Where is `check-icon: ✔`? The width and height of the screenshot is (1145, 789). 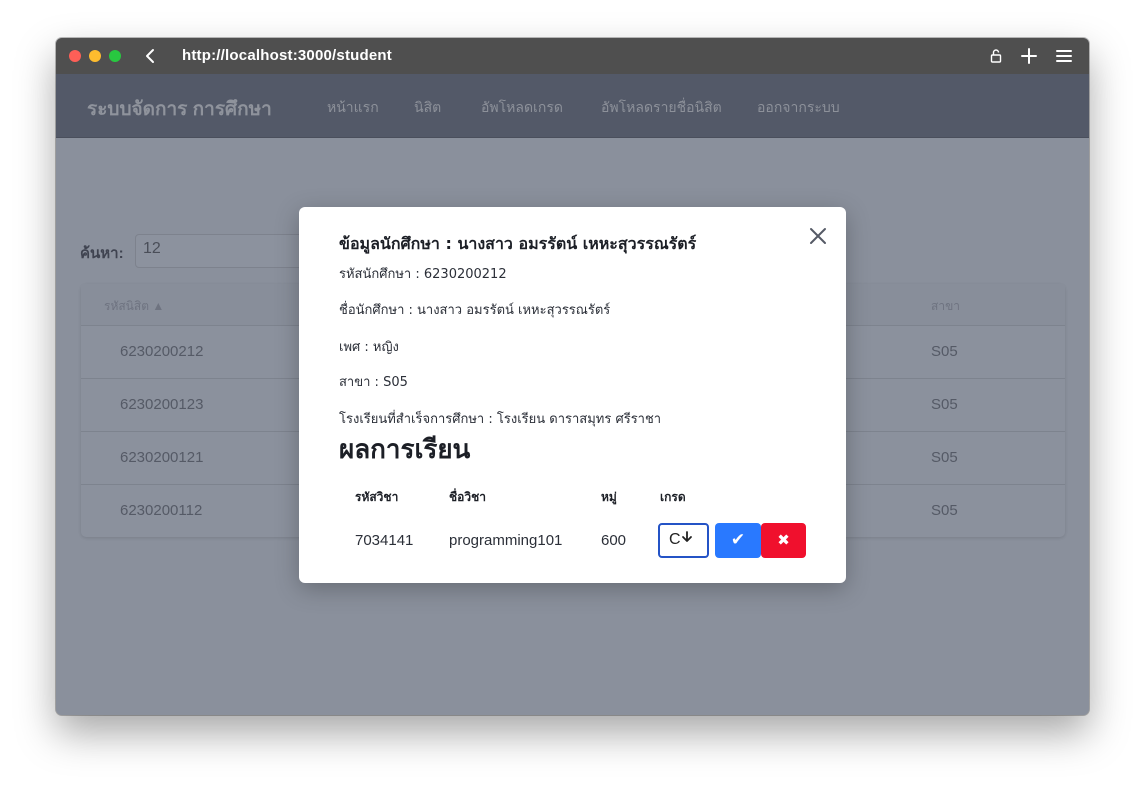 check-icon: ✔ is located at coordinates (738, 540).